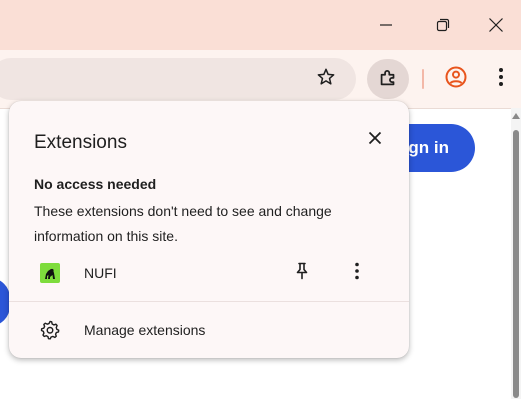 The height and width of the screenshot is (399, 521). What do you see at coordinates (100, 273) in the screenshot?
I see `extension-name: NUFI` at bounding box center [100, 273].